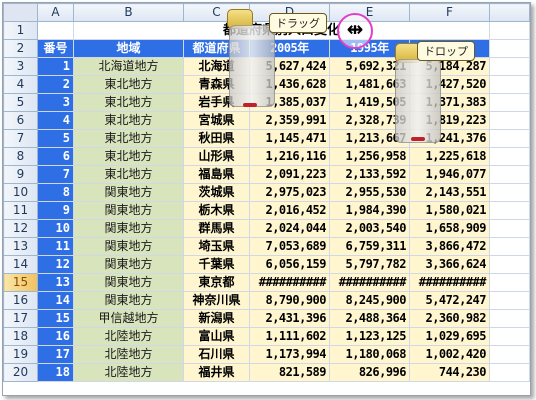 This screenshot has width=536, height=400. What do you see at coordinates (216, 372) in the screenshot?
I see `cell-prefecture: 福井県` at bounding box center [216, 372].